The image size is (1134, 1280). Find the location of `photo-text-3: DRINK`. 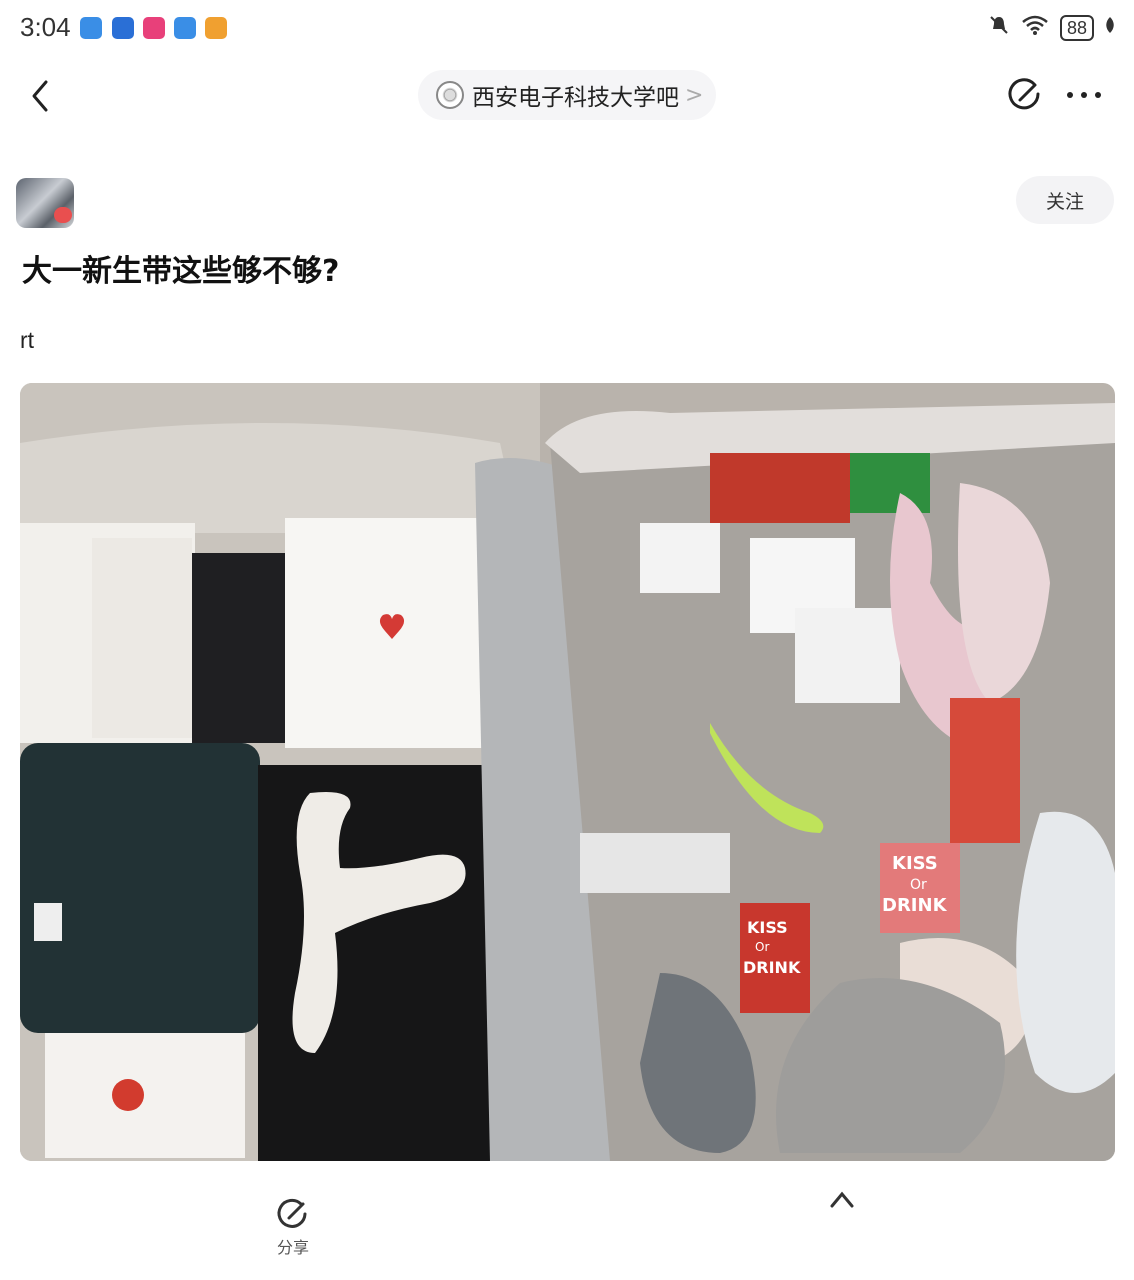

photo-text-3: DRINK is located at coordinates (915, 905).